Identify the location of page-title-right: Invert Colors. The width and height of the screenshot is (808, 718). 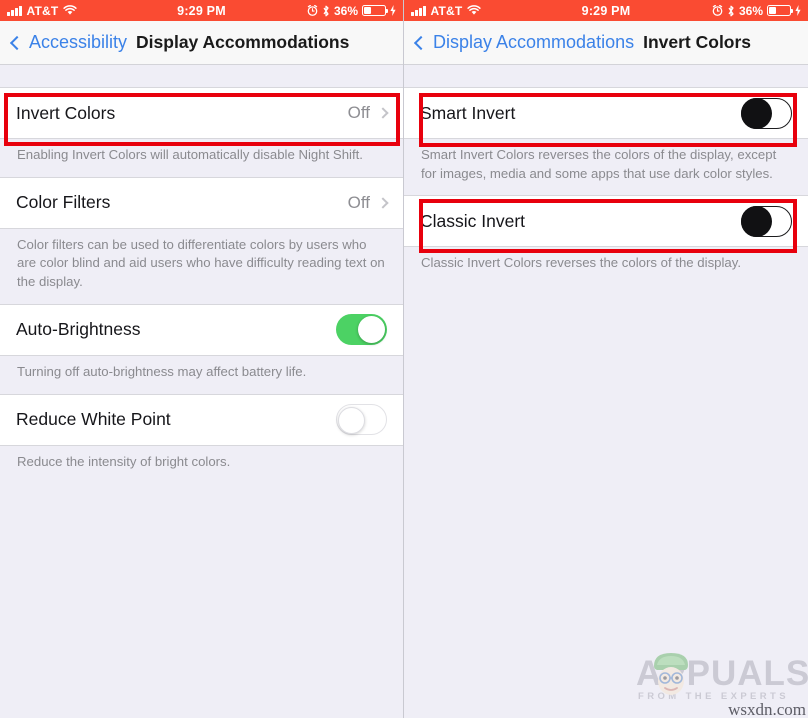
(697, 42).